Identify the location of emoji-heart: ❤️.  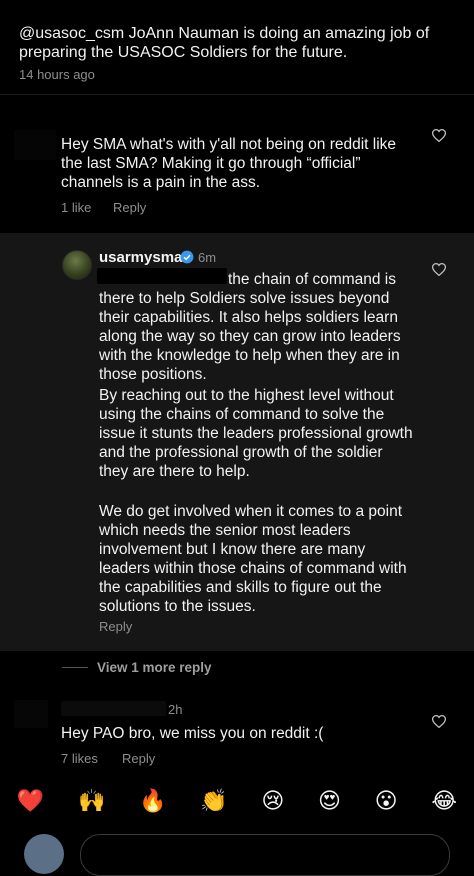
(30, 801).